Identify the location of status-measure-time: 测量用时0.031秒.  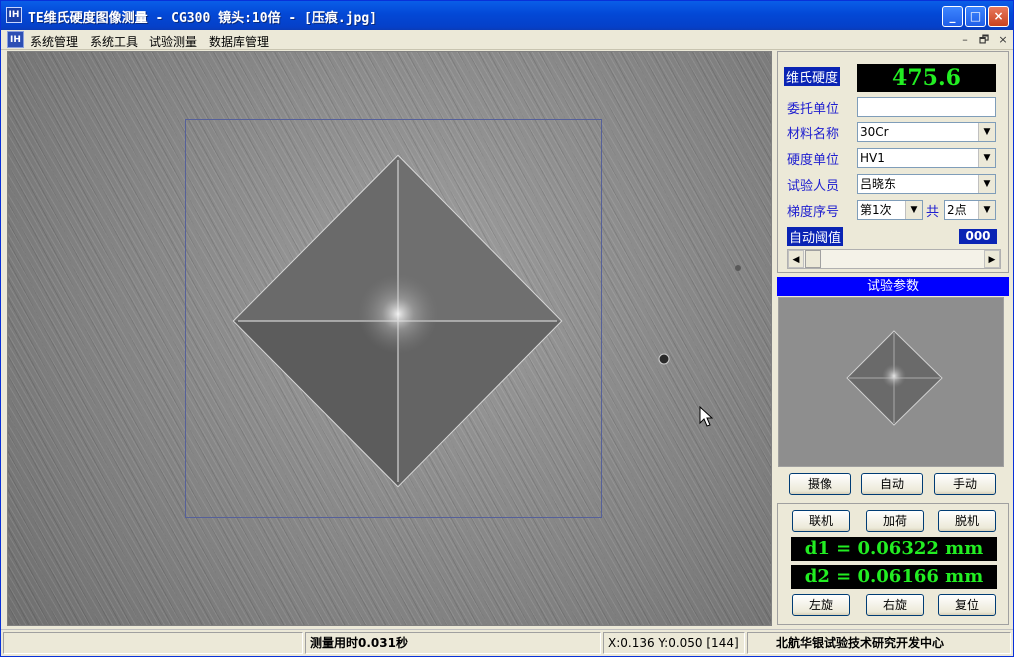
(453, 643).